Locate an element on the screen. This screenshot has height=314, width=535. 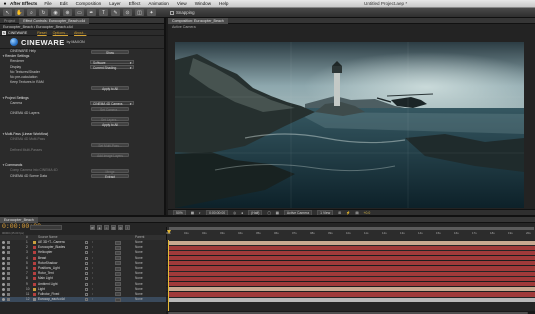
menu-layer: Layer is located at coordinates (115, 3).